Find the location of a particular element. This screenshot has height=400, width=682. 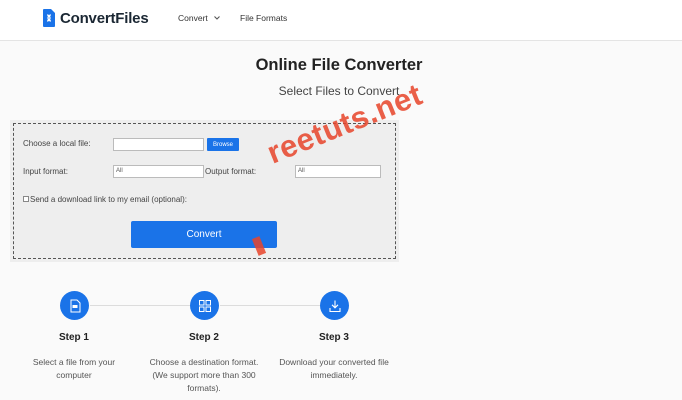

grid-icon is located at coordinates (204, 305).